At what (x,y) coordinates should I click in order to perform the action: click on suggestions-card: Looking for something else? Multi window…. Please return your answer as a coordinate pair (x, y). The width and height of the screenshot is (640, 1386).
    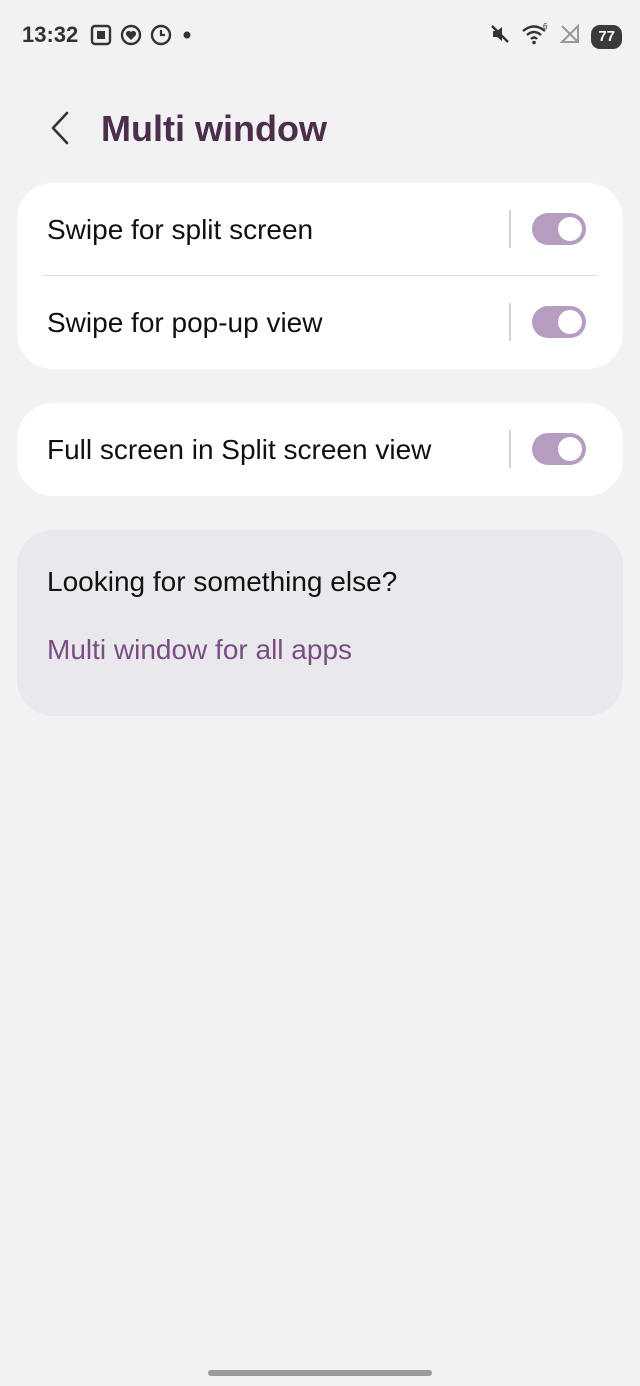
    Looking at the image, I should click on (320, 623).